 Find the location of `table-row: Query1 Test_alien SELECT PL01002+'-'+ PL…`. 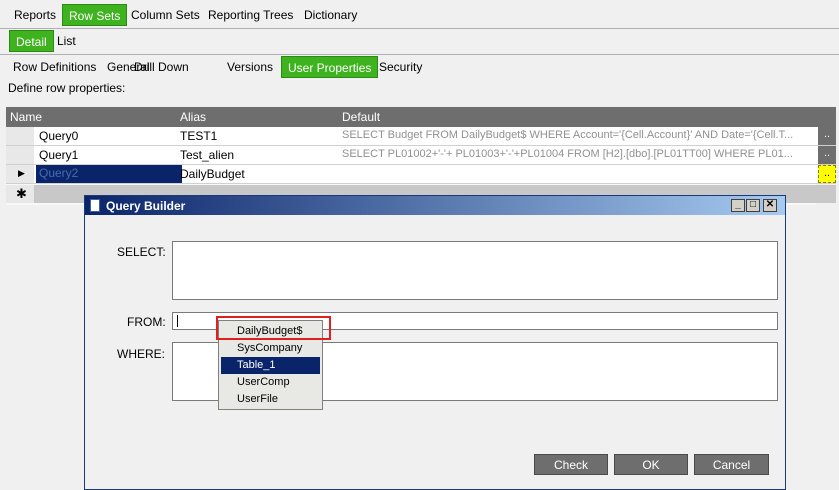

table-row: Query1 Test_alien SELECT PL01002+'-'+ PL… is located at coordinates (421, 155).